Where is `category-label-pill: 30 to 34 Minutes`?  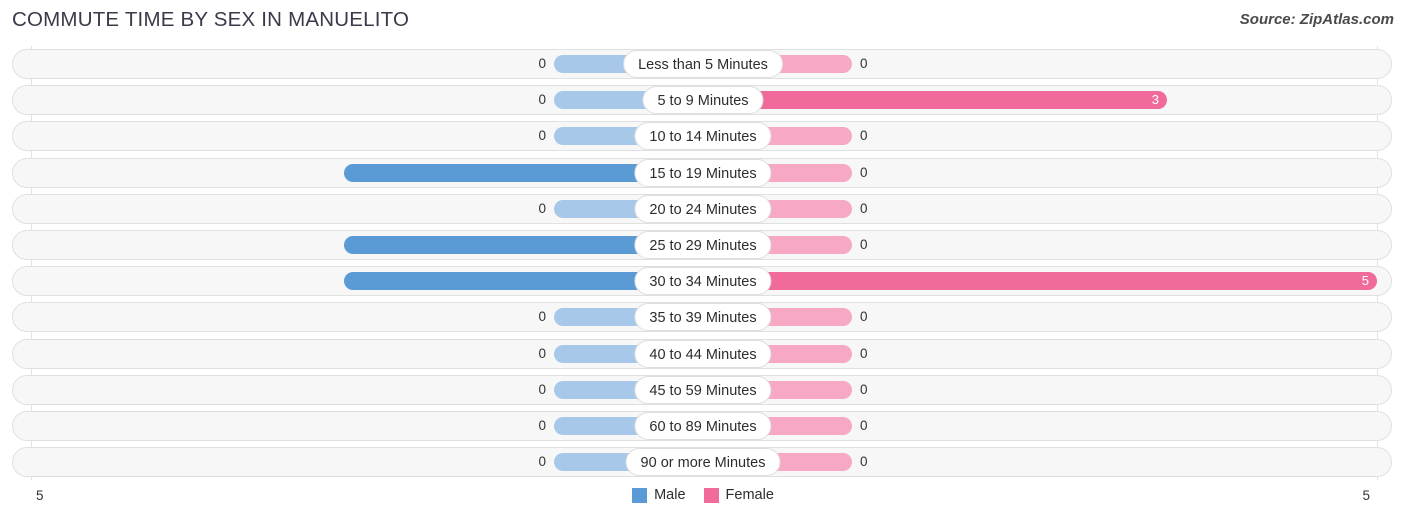 category-label-pill: 30 to 34 Minutes is located at coordinates (703, 281).